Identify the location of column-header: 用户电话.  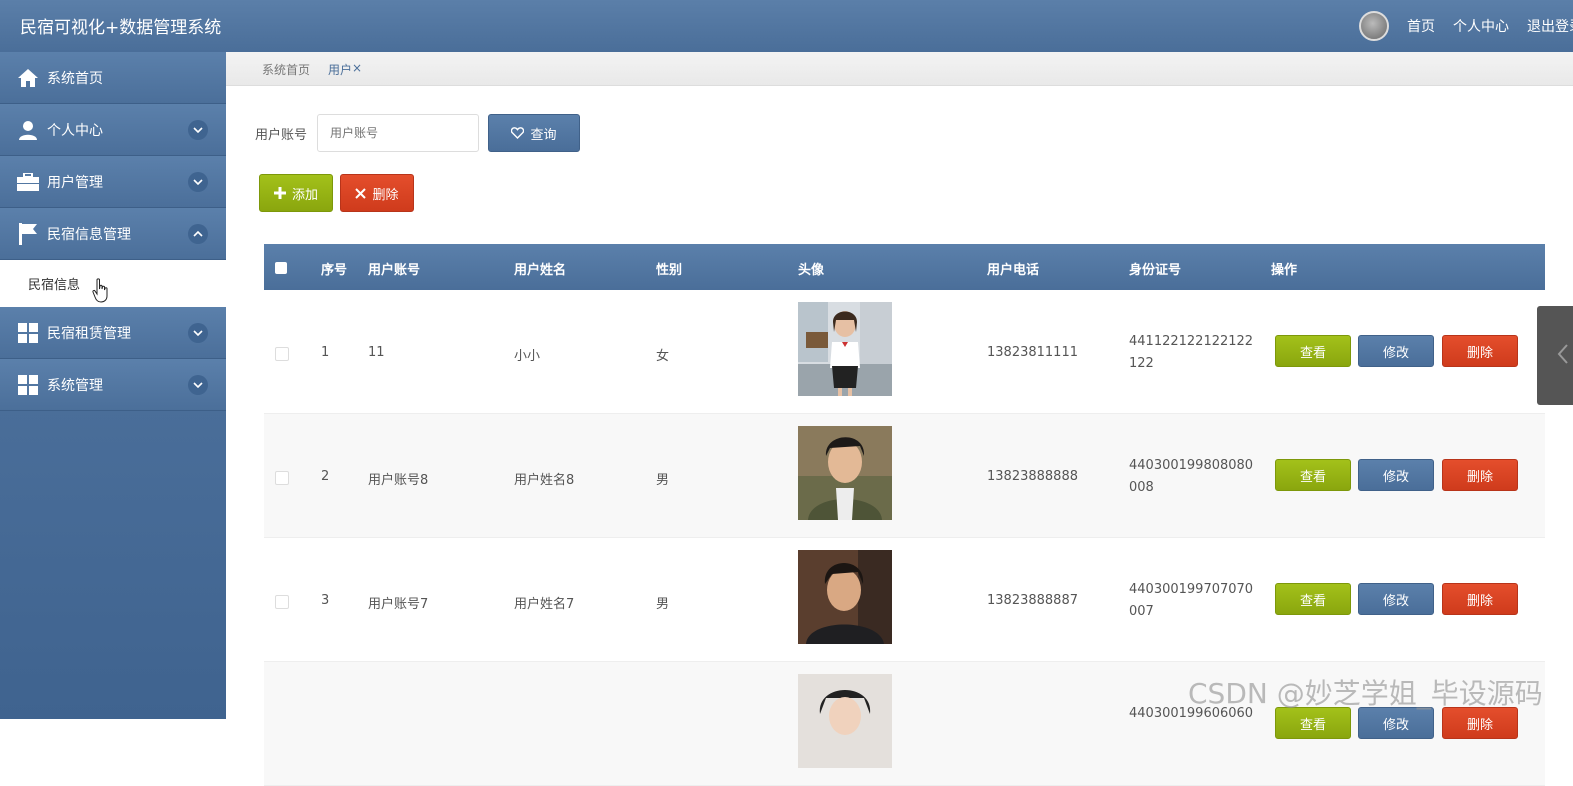
(1013, 270).